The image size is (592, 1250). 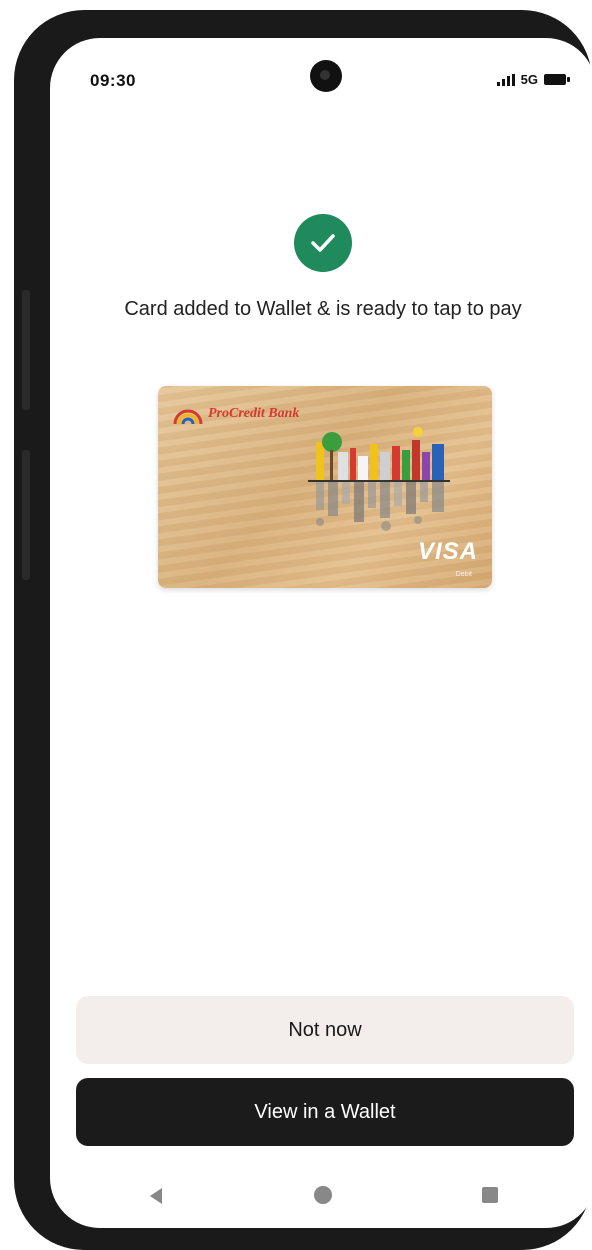 I want to click on home-icon, so click(x=323, y=1195).